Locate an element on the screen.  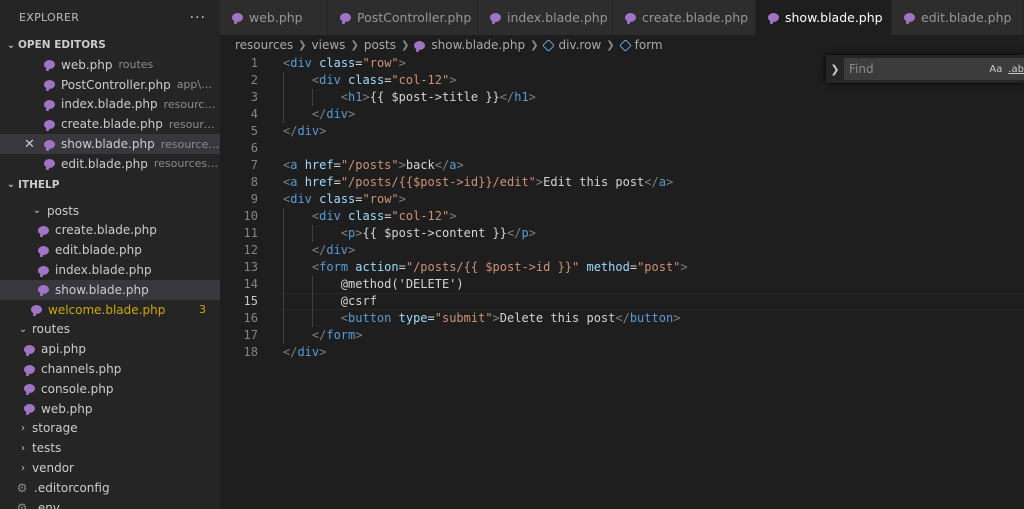
file-editorconfig: ⚙ .editorconfig is located at coordinates (110, 488).